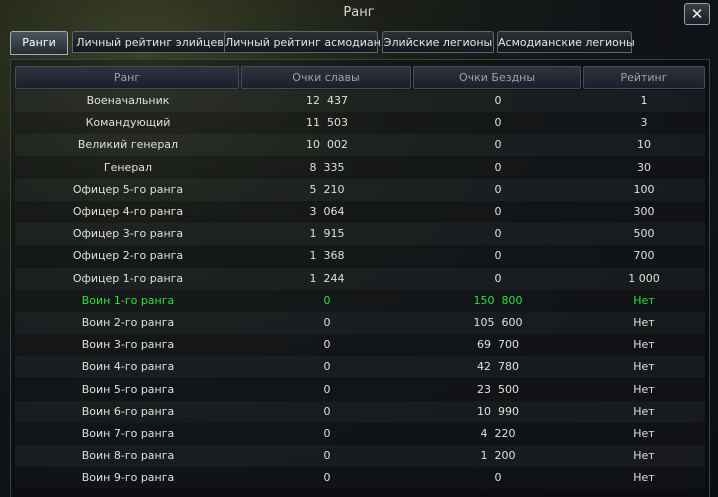 The width and height of the screenshot is (718, 497). I want to click on rank-name-cell: Офицер 1-го ранга, so click(128, 278).